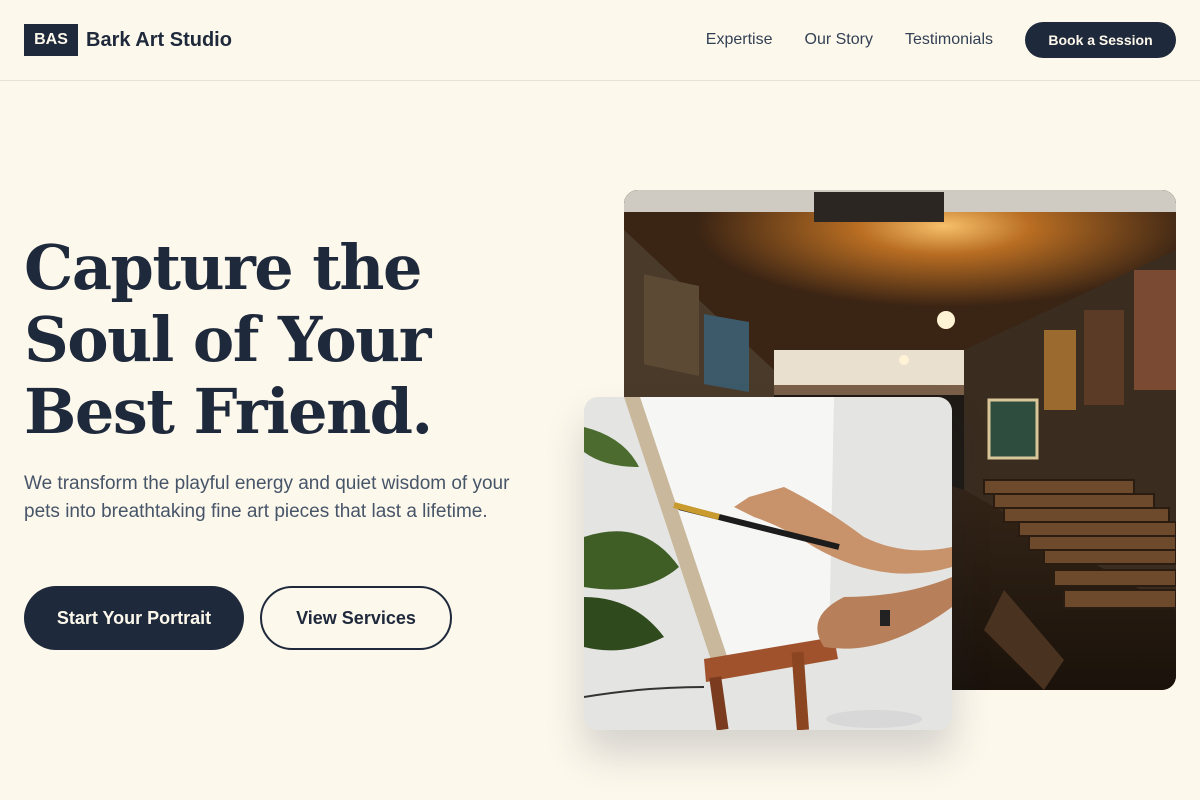  I want to click on painting-photo-illustration, so click(768, 563).